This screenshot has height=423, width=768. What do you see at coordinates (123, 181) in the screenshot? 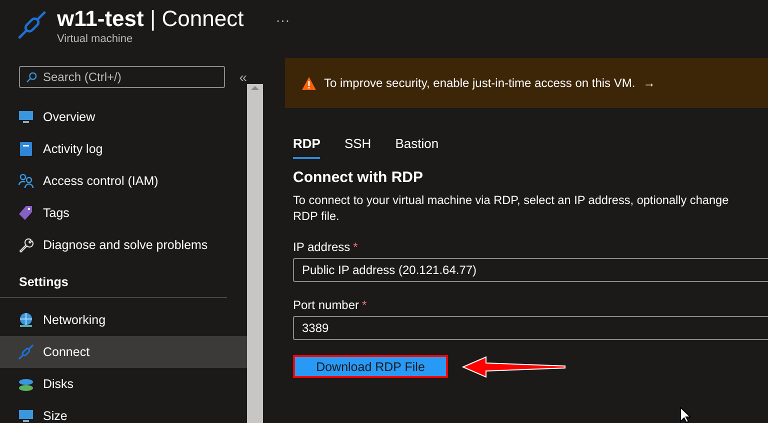
I see `sidebar-item: Access control (IAM)` at bounding box center [123, 181].